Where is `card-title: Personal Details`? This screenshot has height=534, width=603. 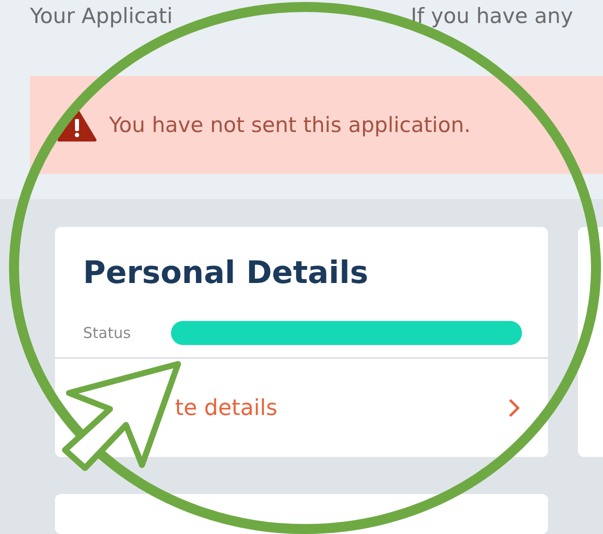
card-title: Personal Details is located at coordinates (226, 273).